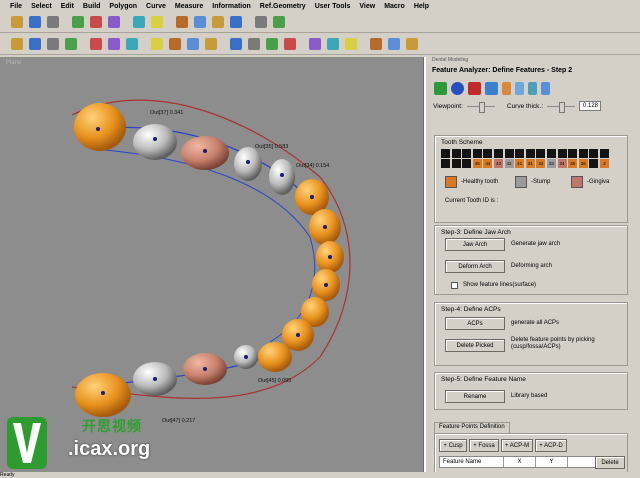  Describe the element at coordinates (156, 44) in the screenshot. I see `shaded-icon` at that location.